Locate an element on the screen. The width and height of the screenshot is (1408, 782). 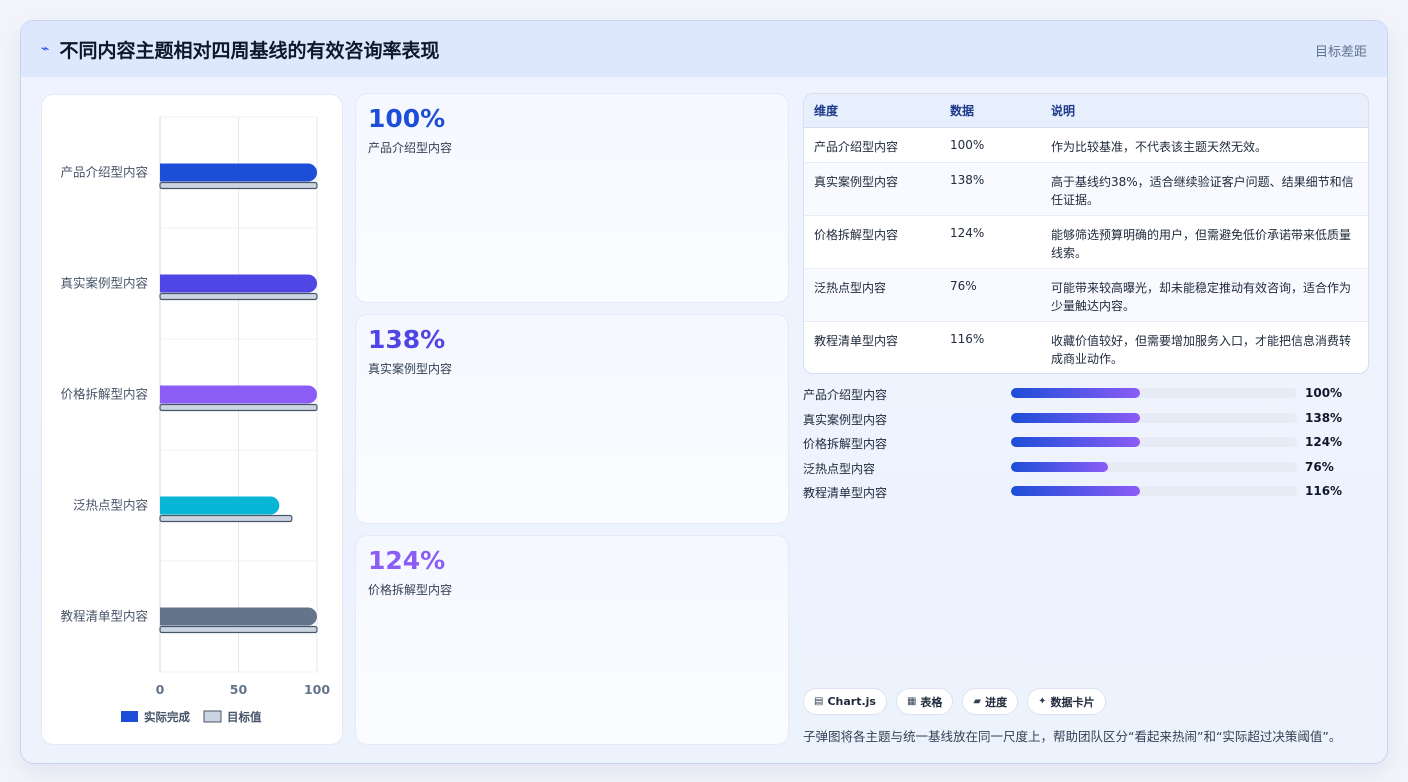
category-label: 产品介绍型内容 is located at coordinates (104, 172).